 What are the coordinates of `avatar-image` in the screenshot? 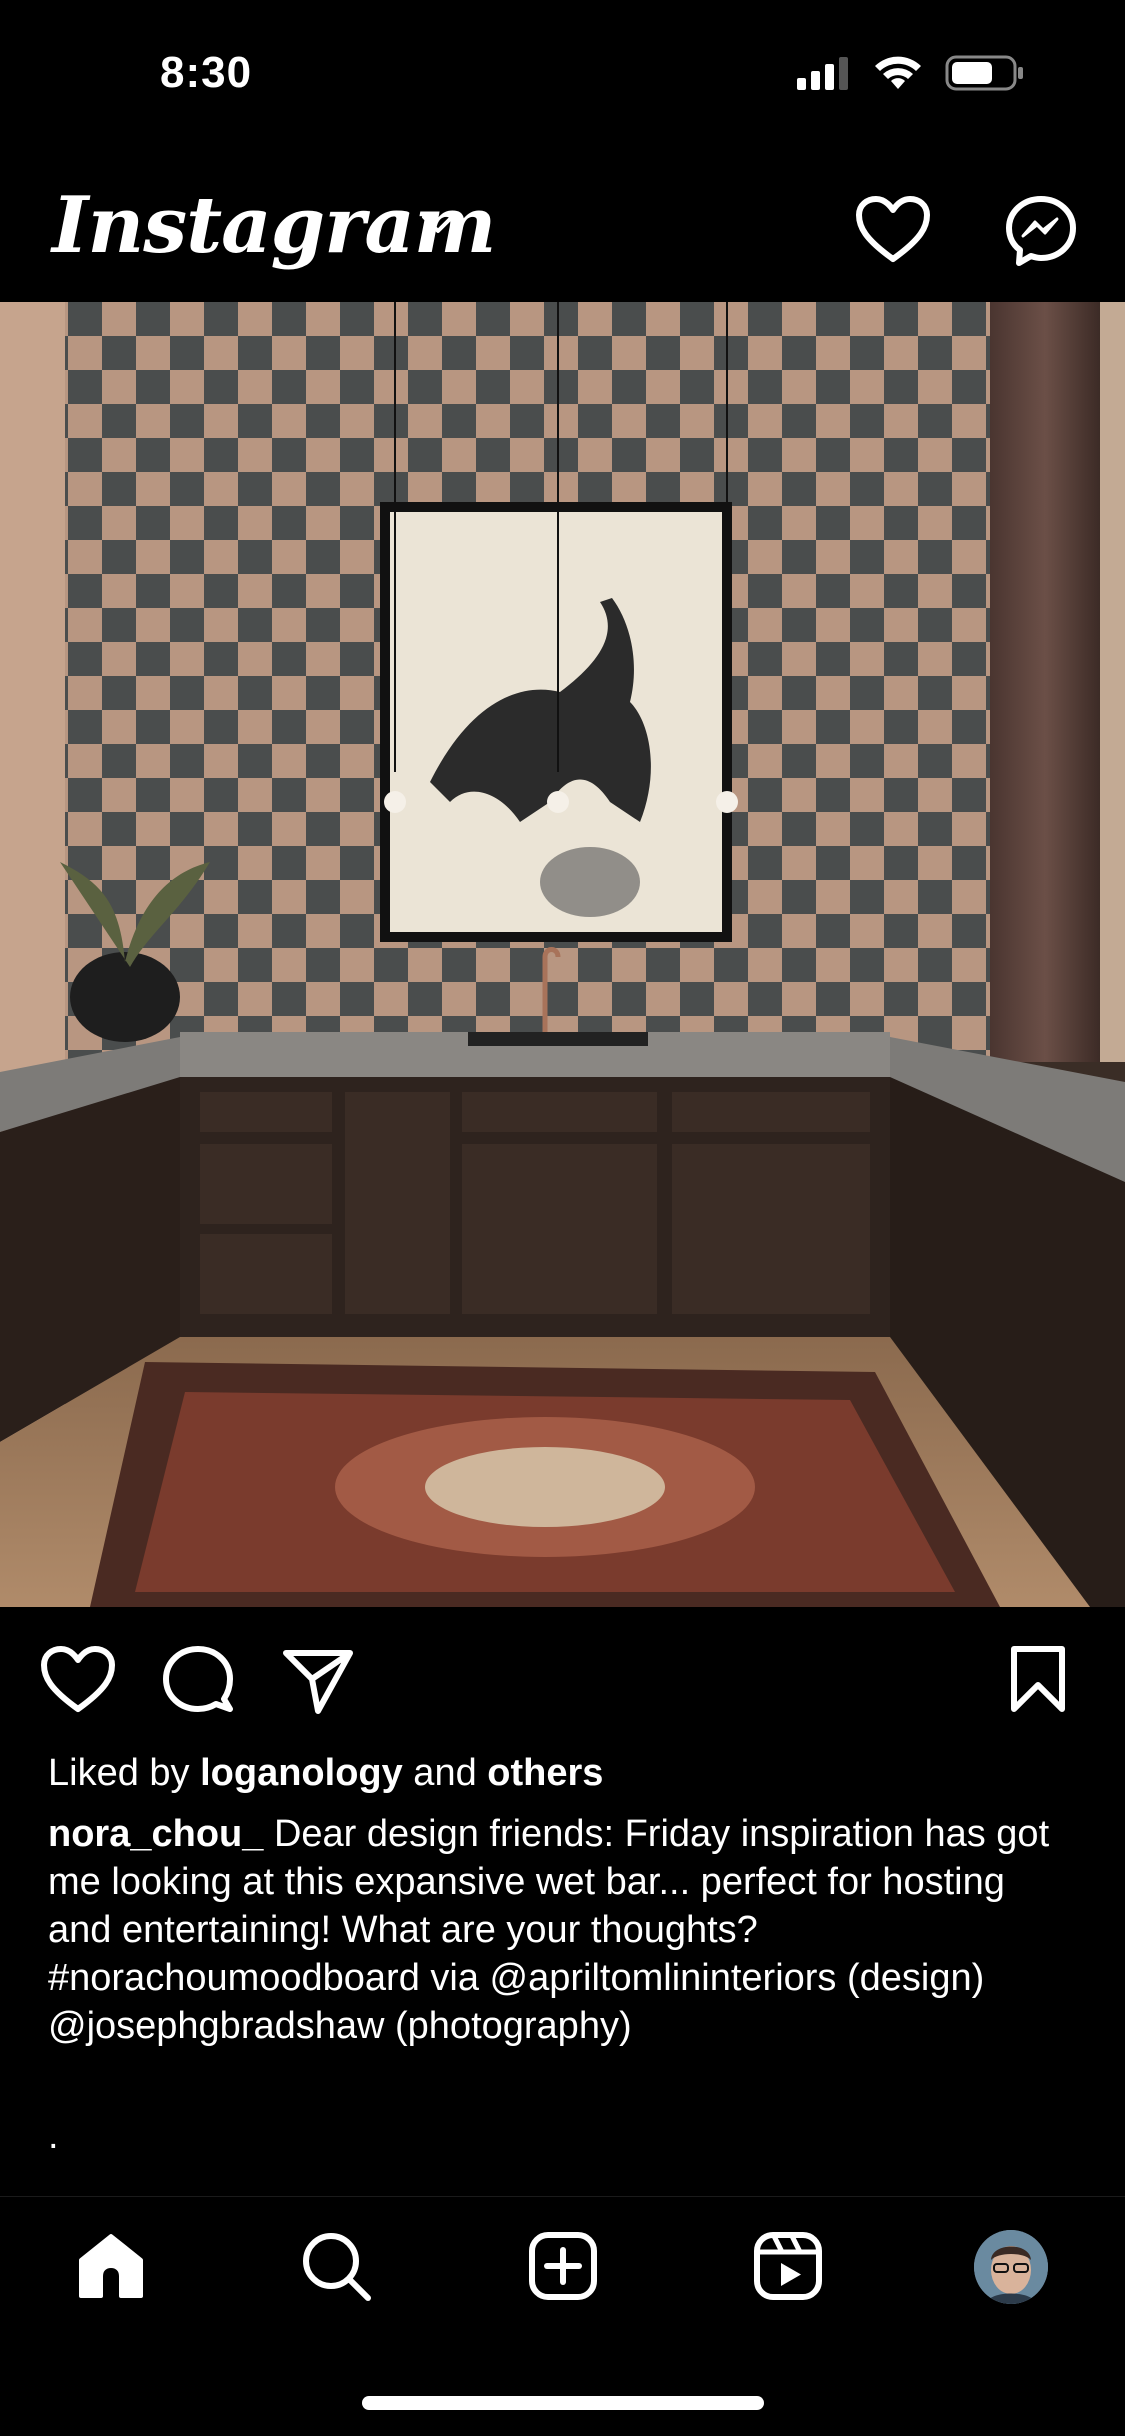 It's located at (1011, 2267).